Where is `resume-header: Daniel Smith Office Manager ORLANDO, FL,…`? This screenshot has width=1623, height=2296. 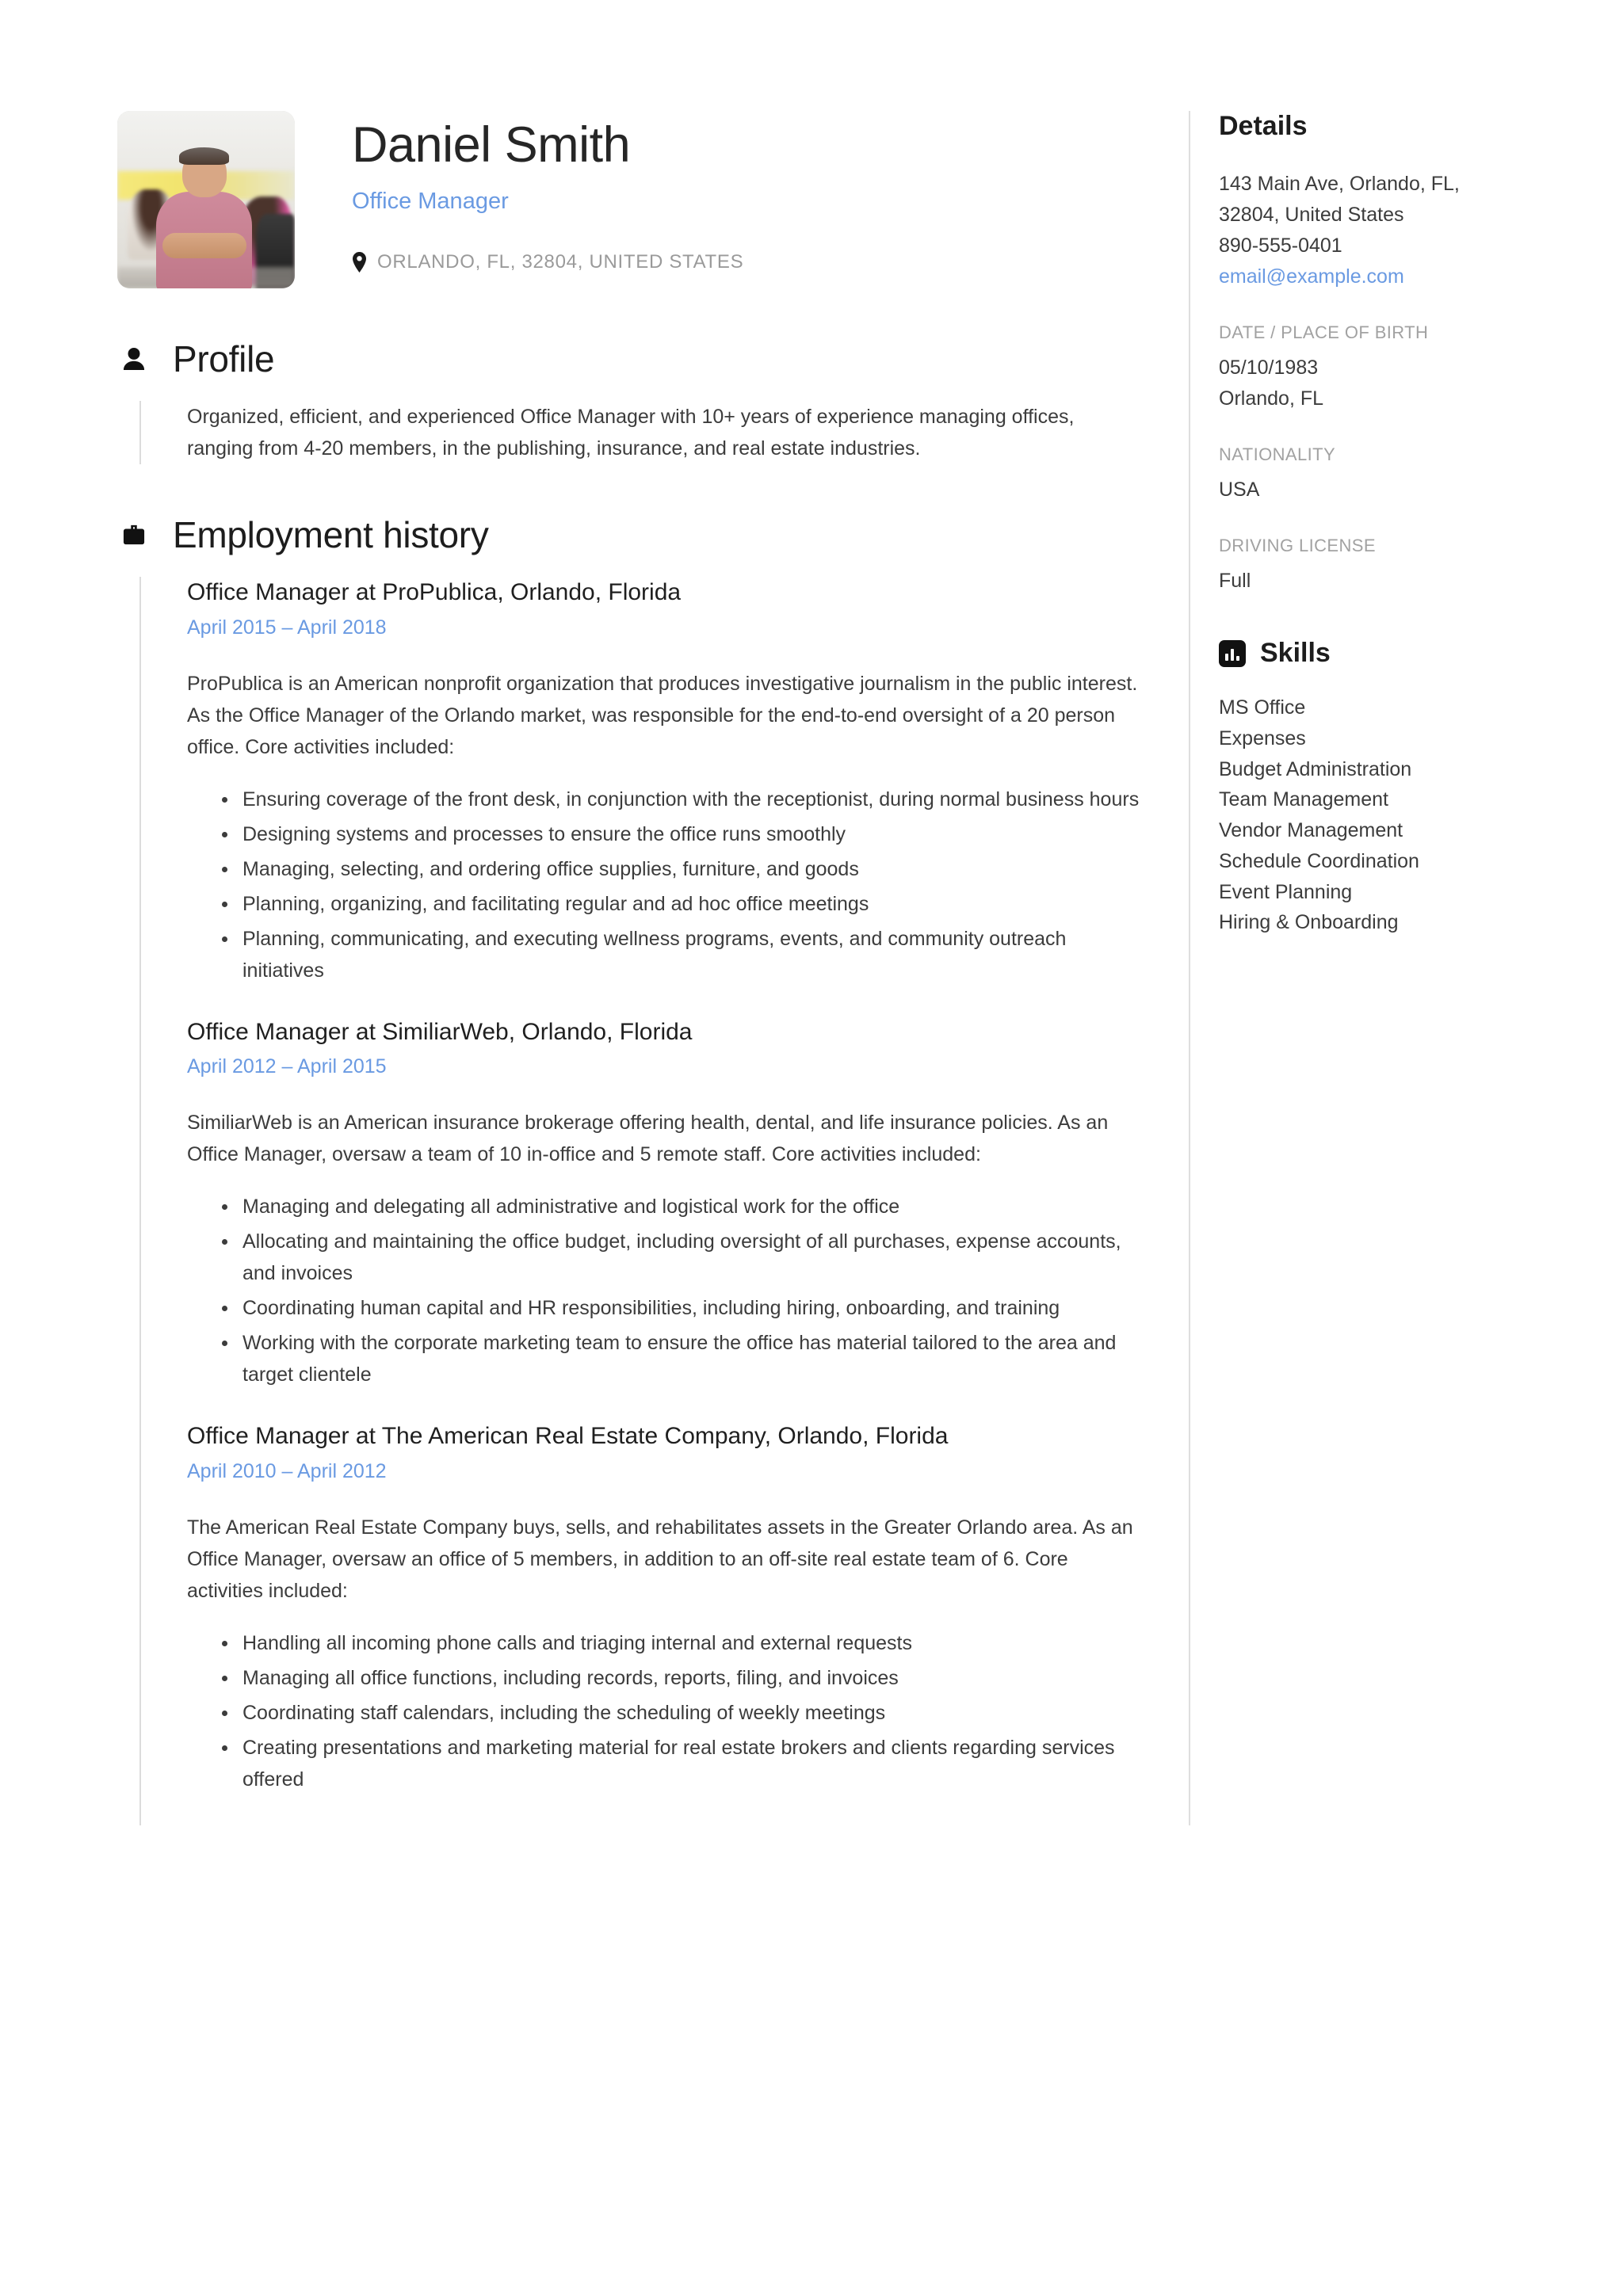
resume-header: Daniel Smith Office Manager ORLANDO, FL,… is located at coordinates (628, 199).